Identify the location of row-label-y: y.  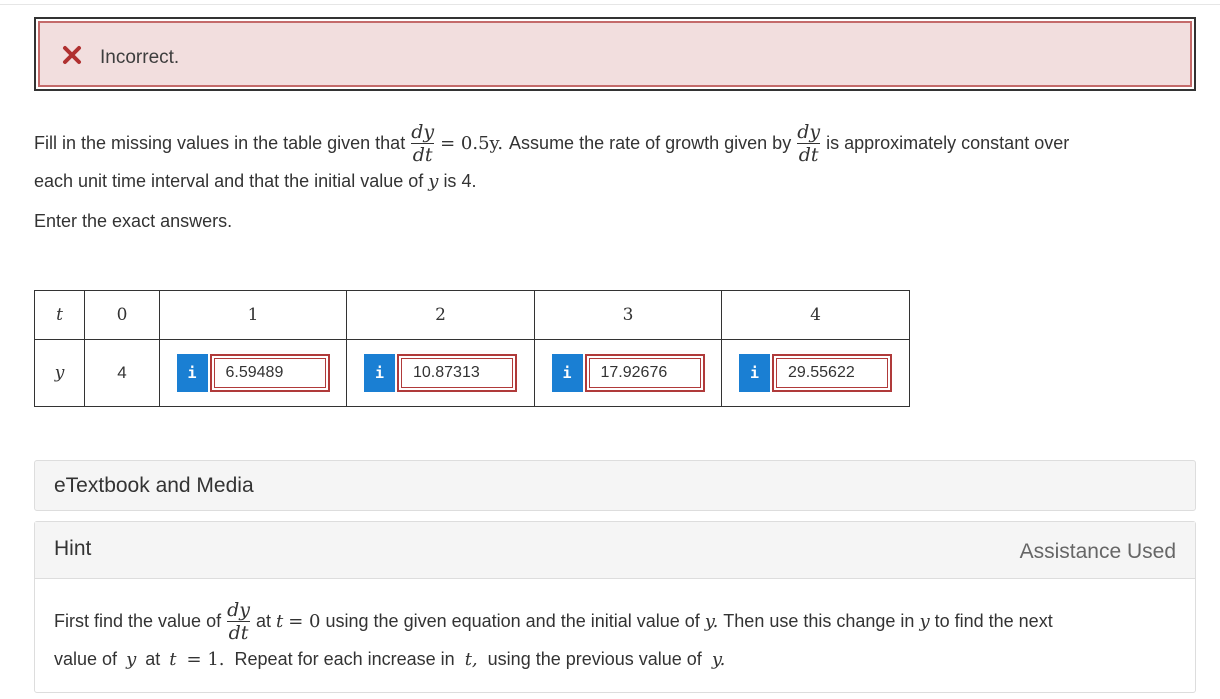
(59, 373).